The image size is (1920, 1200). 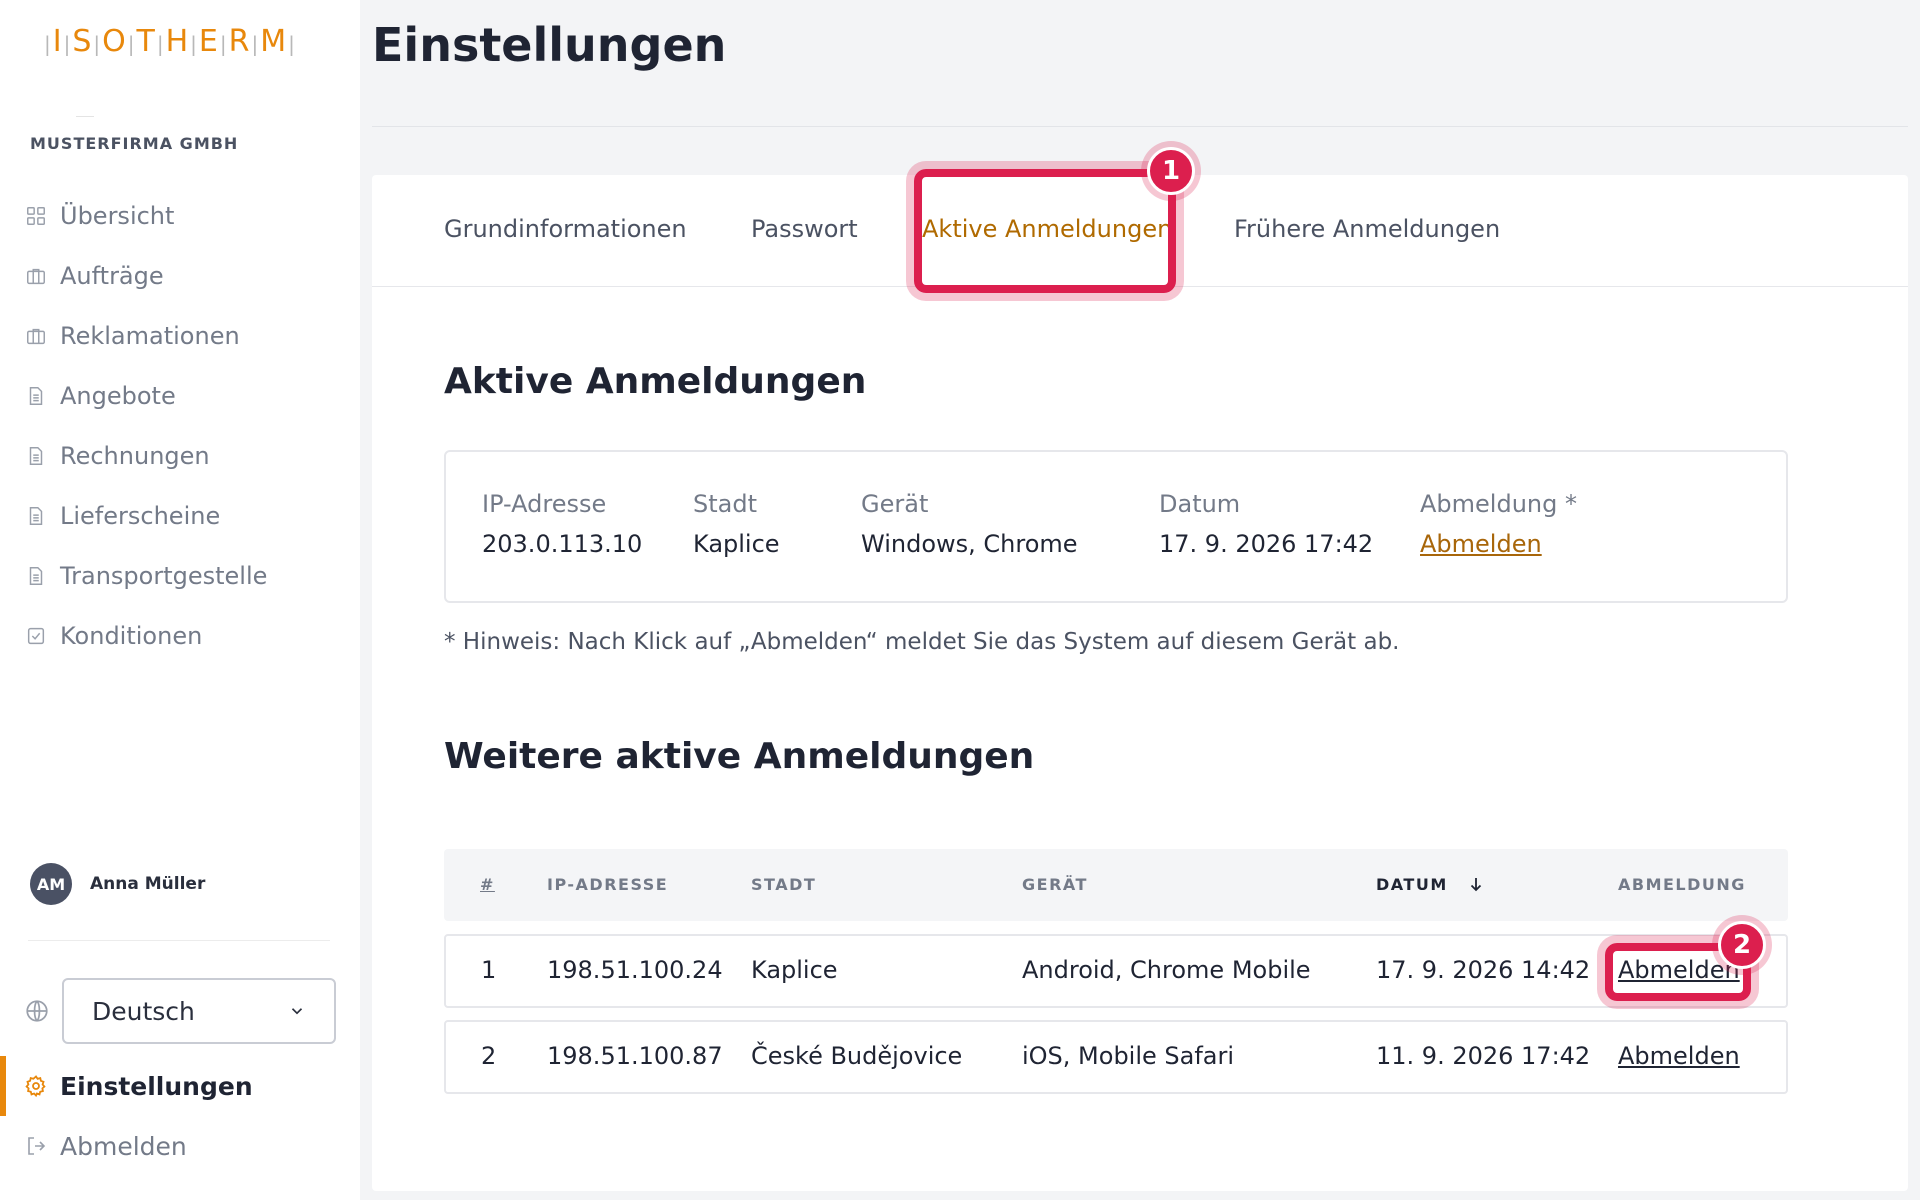 I want to click on arrow-down-icon, so click(x=1475, y=885).